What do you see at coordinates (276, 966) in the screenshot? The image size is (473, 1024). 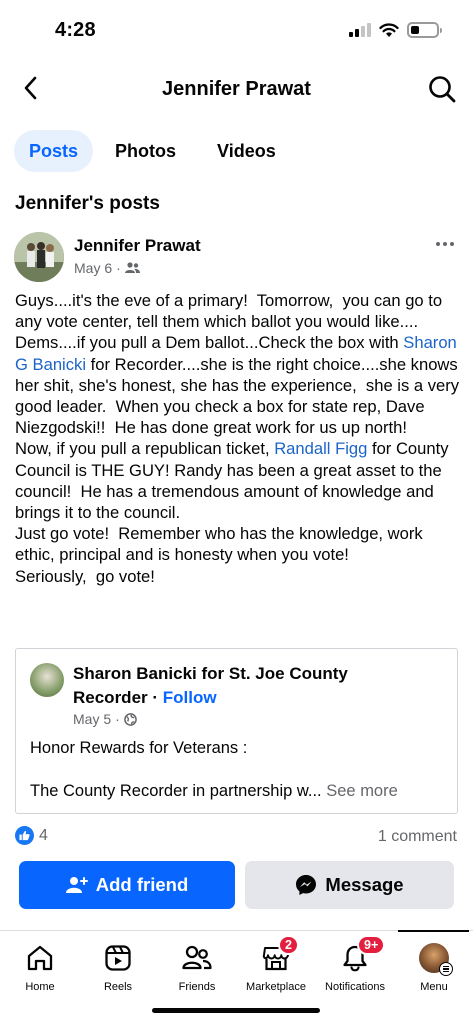 I see `nav-marketplace: 2 Marketplace` at bounding box center [276, 966].